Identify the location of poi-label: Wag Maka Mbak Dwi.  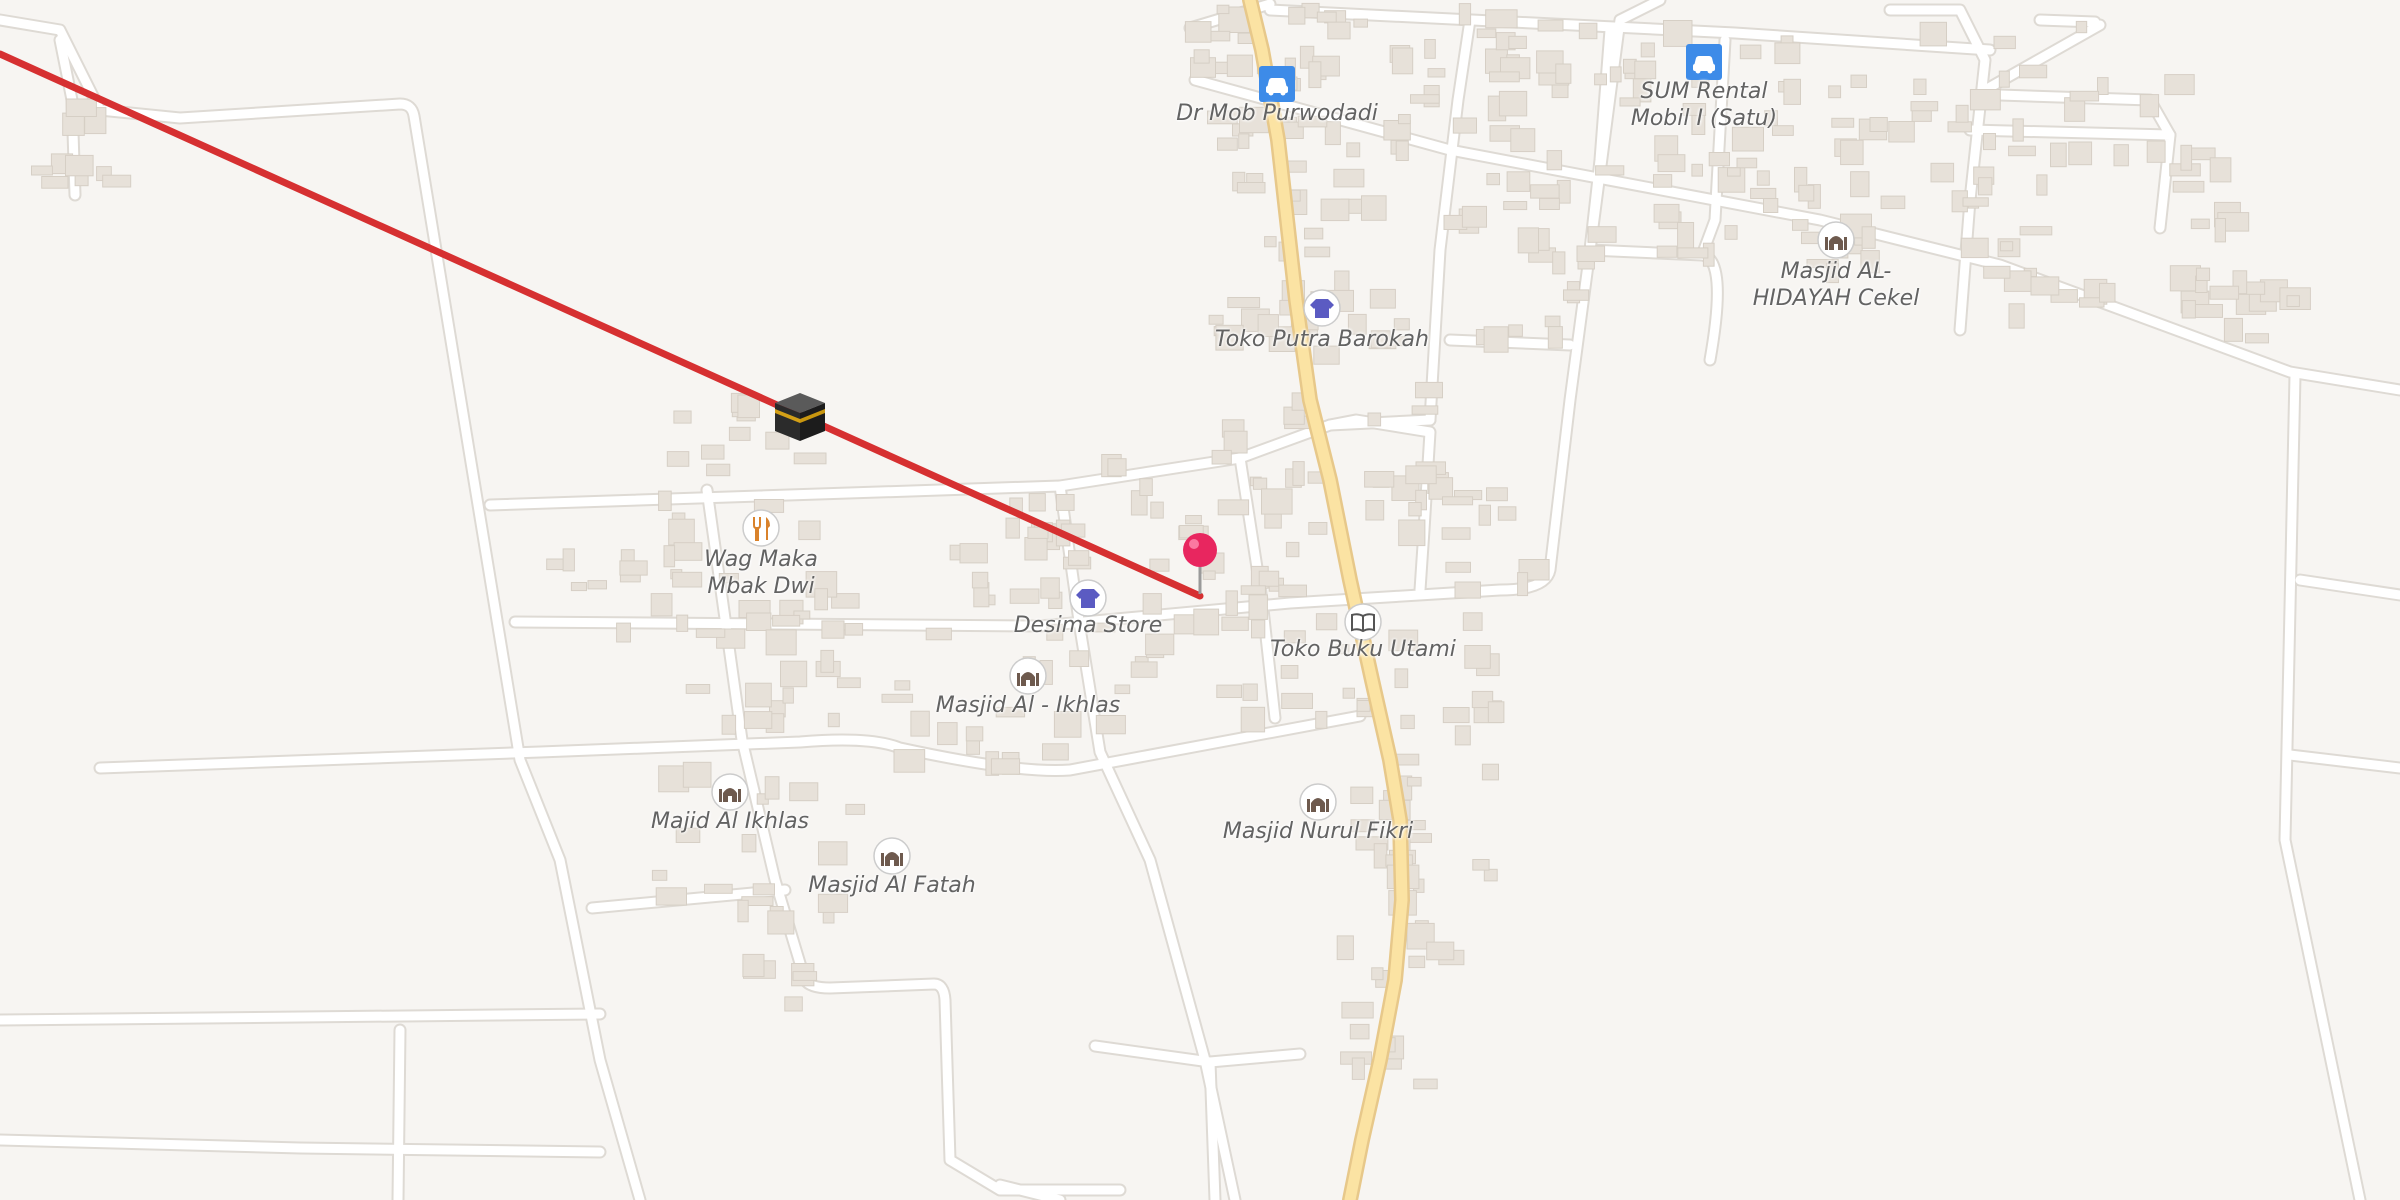
(761, 573).